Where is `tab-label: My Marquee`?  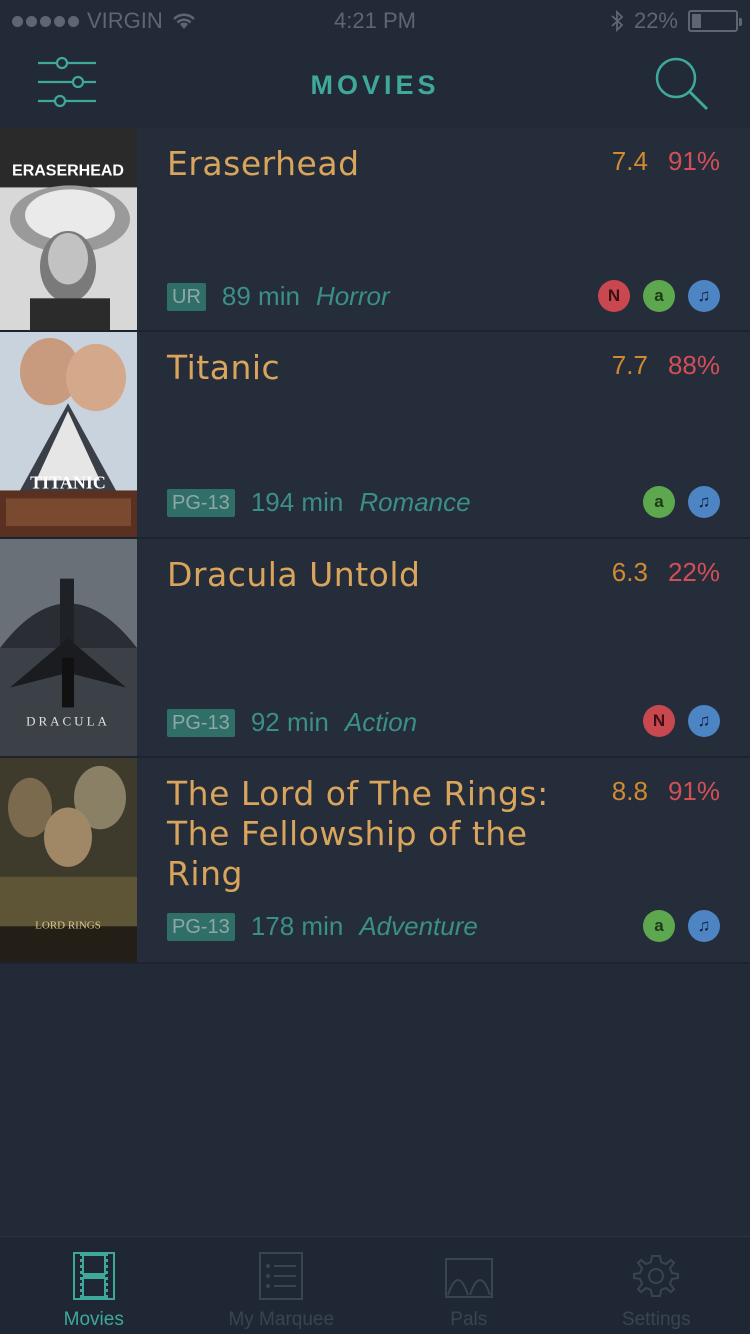 tab-label: My Marquee is located at coordinates (281, 1319).